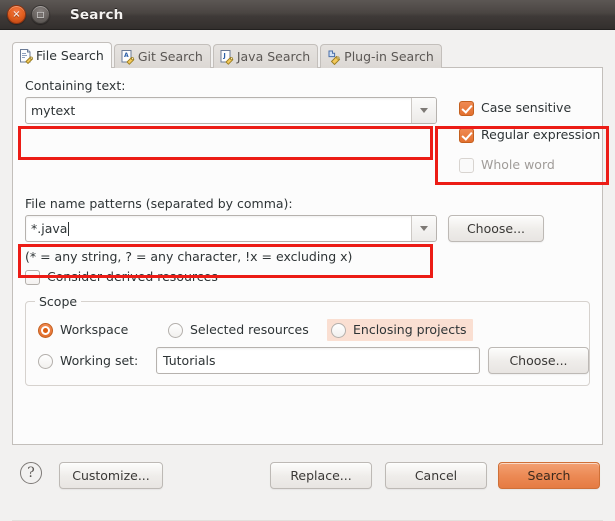  I want to click on file-patterns-value: *.java, so click(218, 228).